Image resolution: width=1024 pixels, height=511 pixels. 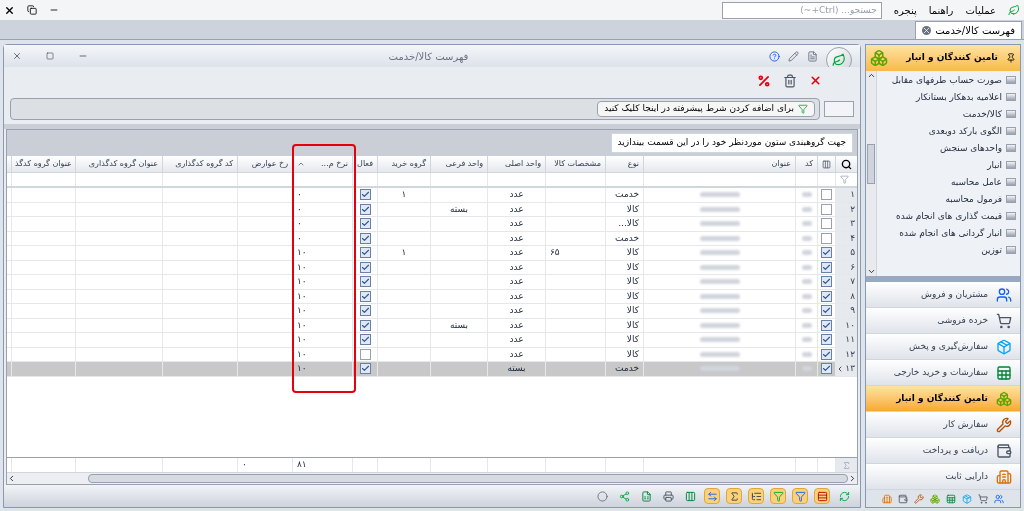 I want to click on sidebar-item: کالا/خدمت, so click(x=946, y=113).